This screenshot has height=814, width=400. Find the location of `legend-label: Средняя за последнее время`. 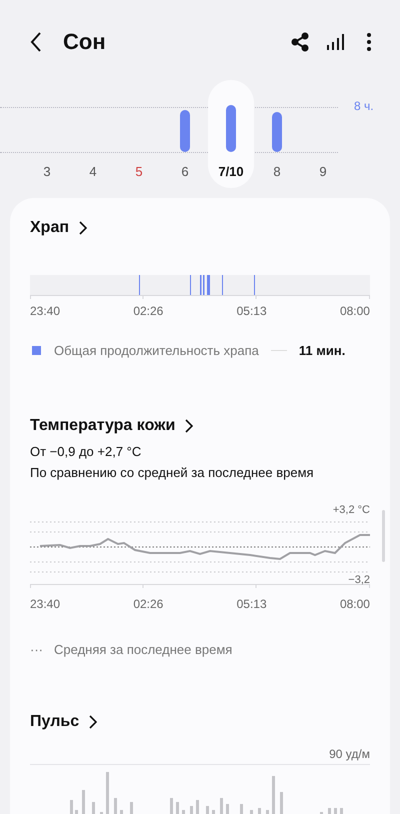

legend-label: Средняя за последнее время is located at coordinates (143, 649).